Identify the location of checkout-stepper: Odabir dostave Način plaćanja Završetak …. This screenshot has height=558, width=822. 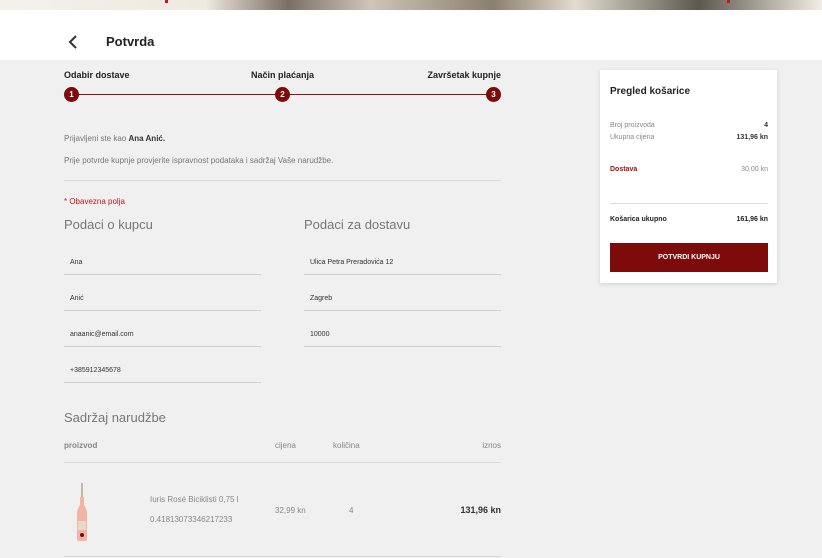
(282, 86).